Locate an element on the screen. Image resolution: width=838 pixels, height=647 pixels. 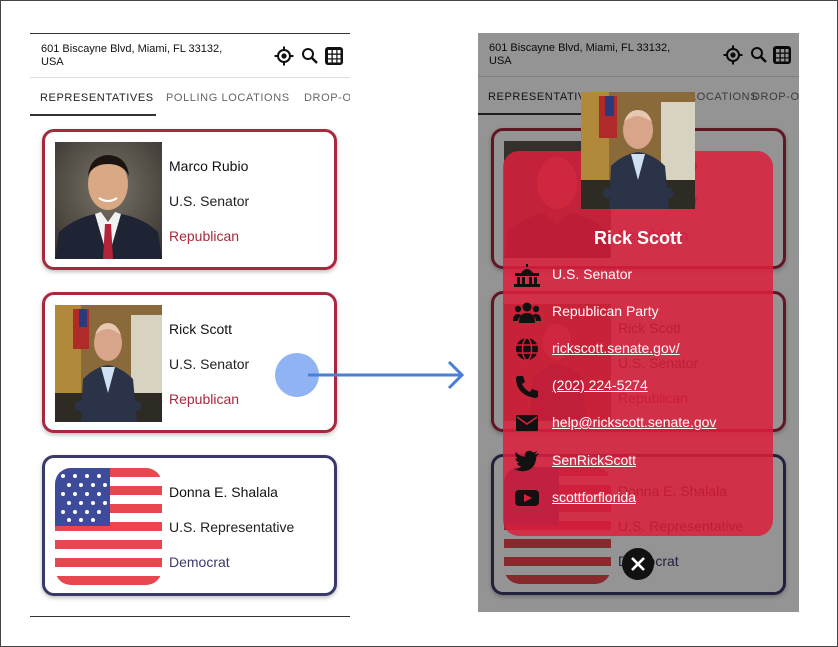
modal-twitter-link: SenRickScott is located at coordinates (594, 460).